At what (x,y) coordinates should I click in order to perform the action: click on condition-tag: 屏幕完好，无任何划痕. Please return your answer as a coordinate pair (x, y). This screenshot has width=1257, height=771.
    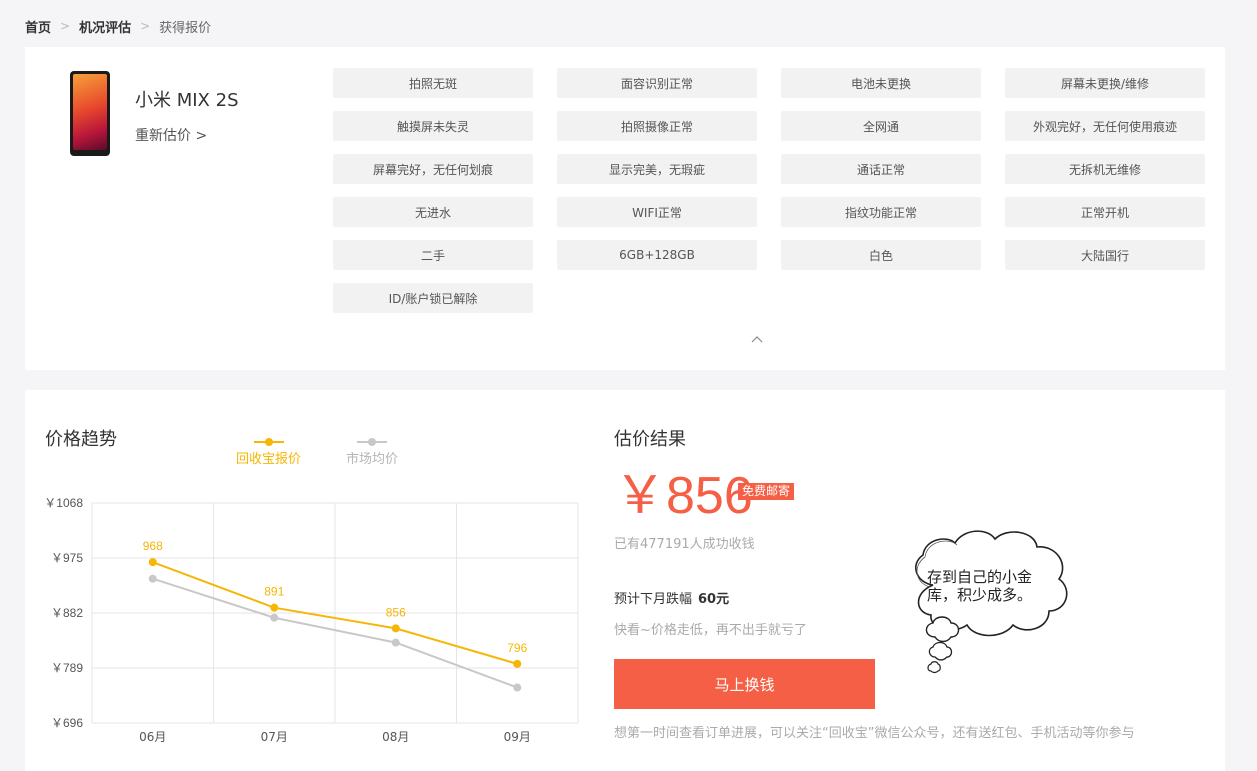
    Looking at the image, I should click on (433, 169).